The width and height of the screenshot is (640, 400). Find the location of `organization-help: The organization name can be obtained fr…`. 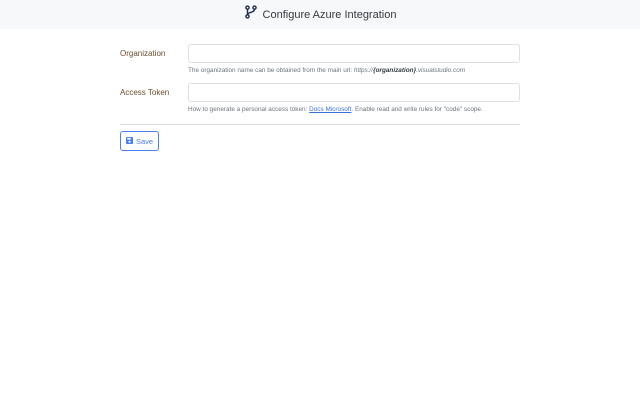

organization-help: The organization name can be obtained fr… is located at coordinates (327, 70).